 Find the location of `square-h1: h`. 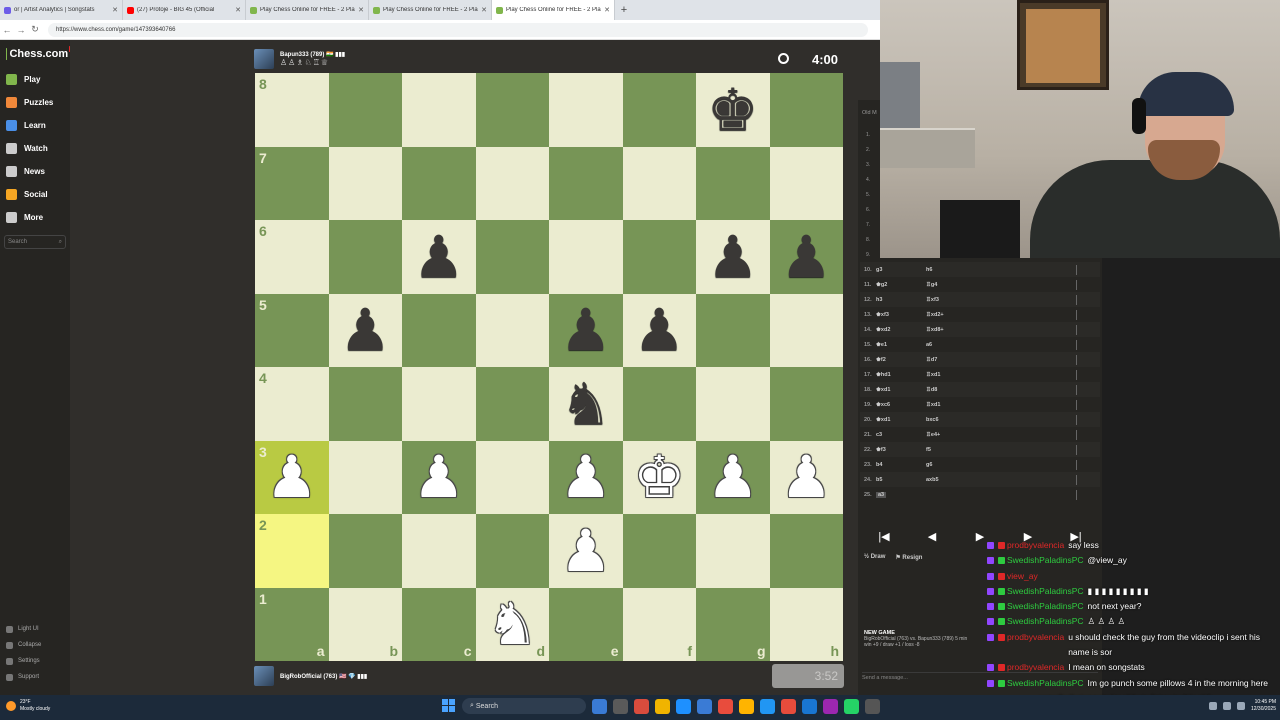

square-h1: h is located at coordinates (806, 624).